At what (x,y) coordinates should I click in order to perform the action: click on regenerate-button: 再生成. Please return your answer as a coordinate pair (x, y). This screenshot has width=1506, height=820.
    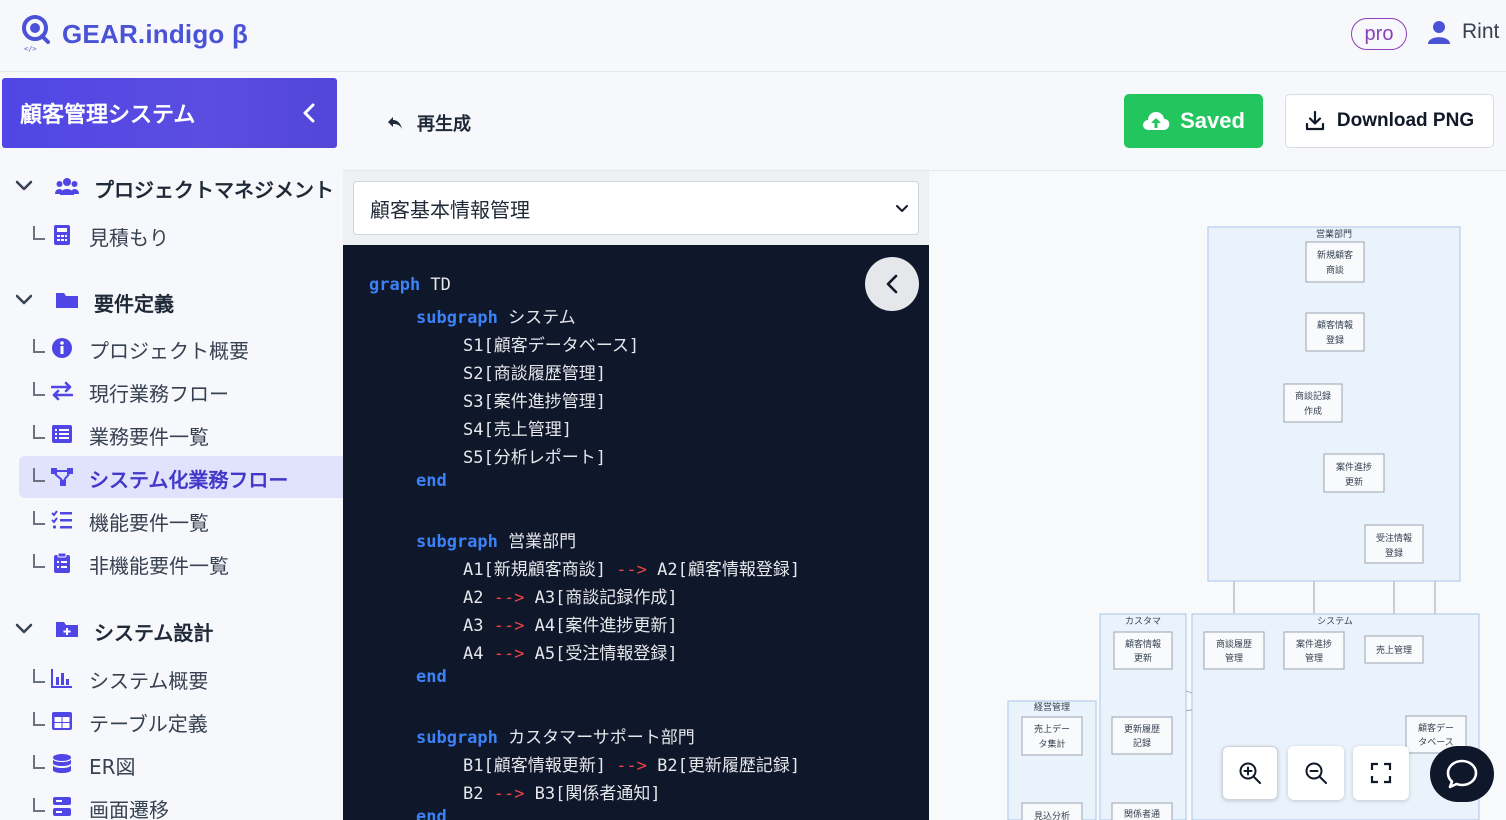
    Looking at the image, I should click on (429, 123).